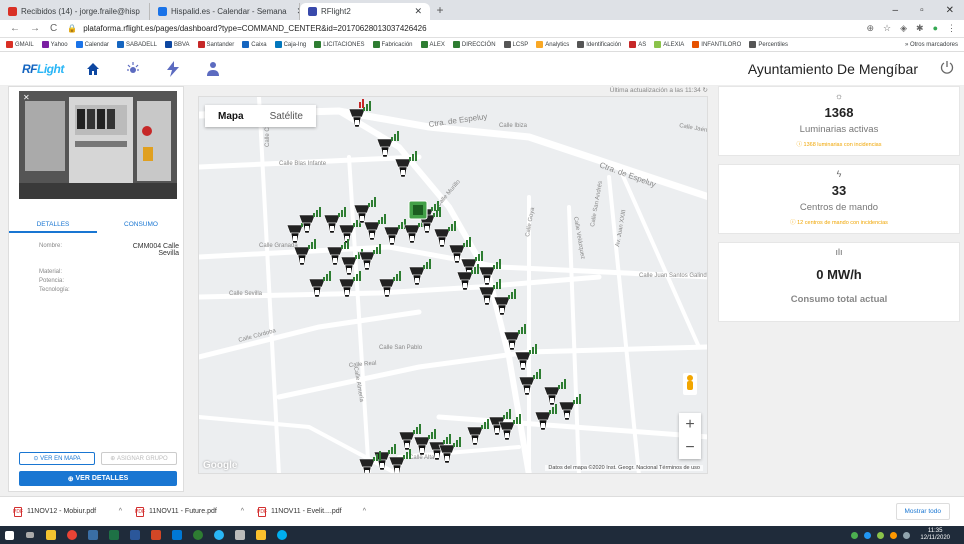  Describe the element at coordinates (515, 44) in the screenshot. I see `bookmark-item: LCSP` at that location.